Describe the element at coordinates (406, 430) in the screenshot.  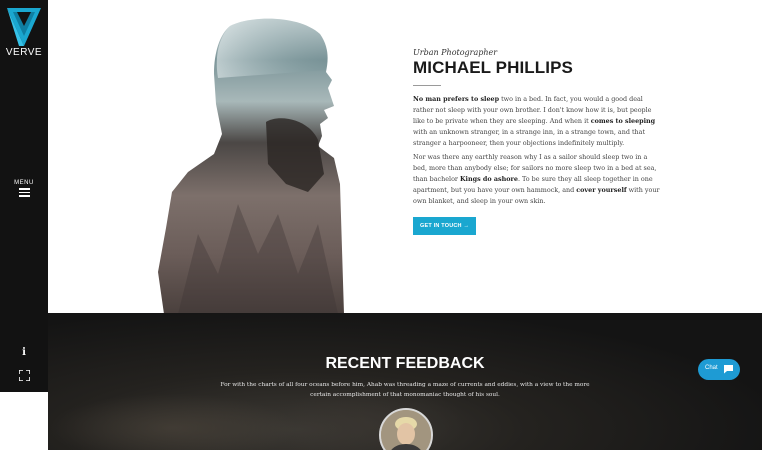
I see `avatar-photo` at that location.